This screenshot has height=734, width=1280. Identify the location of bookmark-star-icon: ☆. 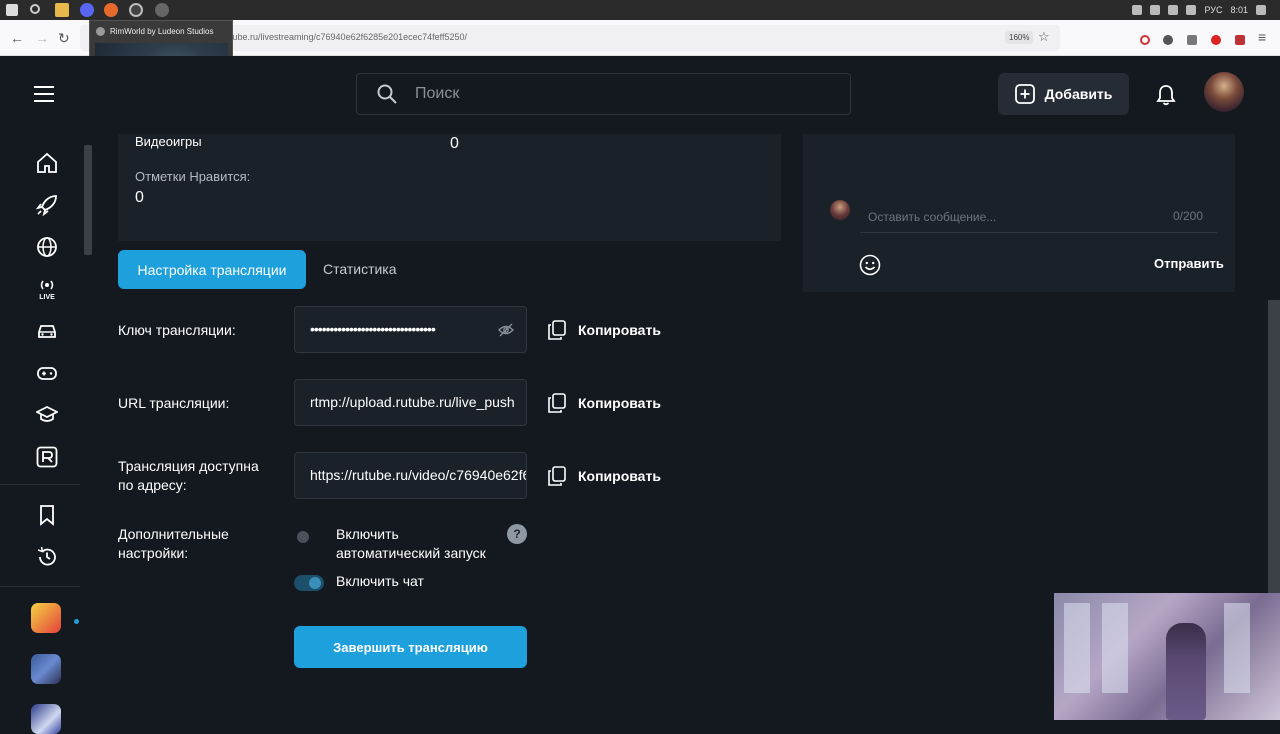
(1044, 37).